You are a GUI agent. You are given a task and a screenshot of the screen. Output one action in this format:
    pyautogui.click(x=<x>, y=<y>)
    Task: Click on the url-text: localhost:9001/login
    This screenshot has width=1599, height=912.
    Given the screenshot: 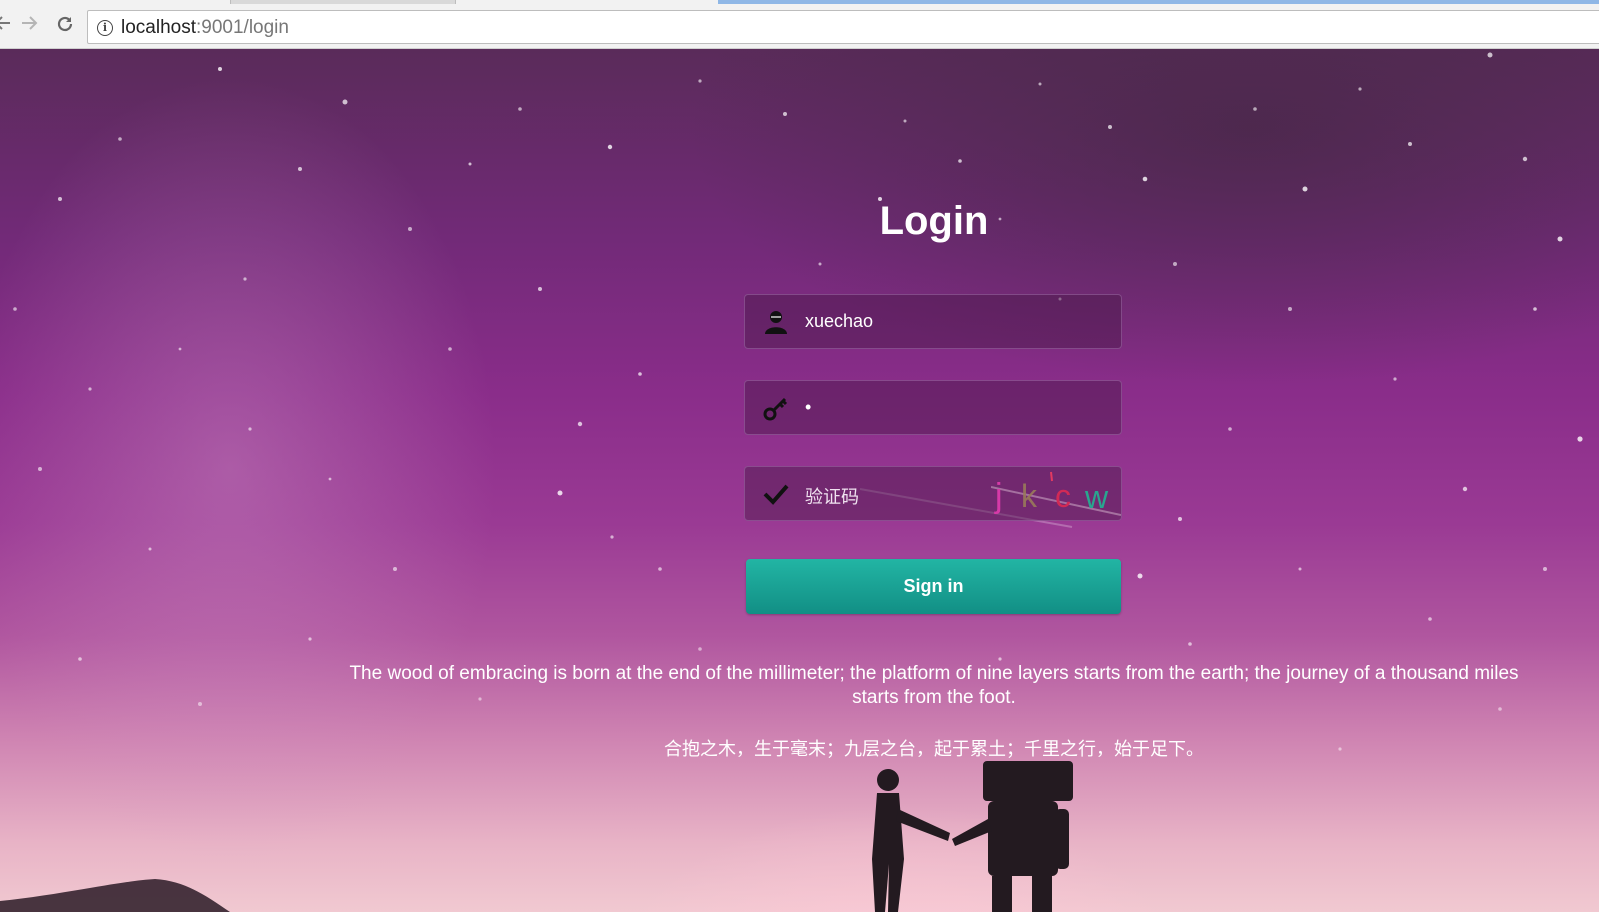 What is the action you would take?
    pyautogui.click(x=205, y=28)
    